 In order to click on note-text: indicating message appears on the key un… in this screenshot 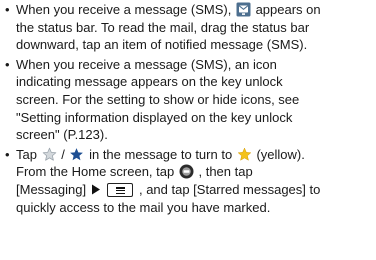, I will do `click(149, 82)`.